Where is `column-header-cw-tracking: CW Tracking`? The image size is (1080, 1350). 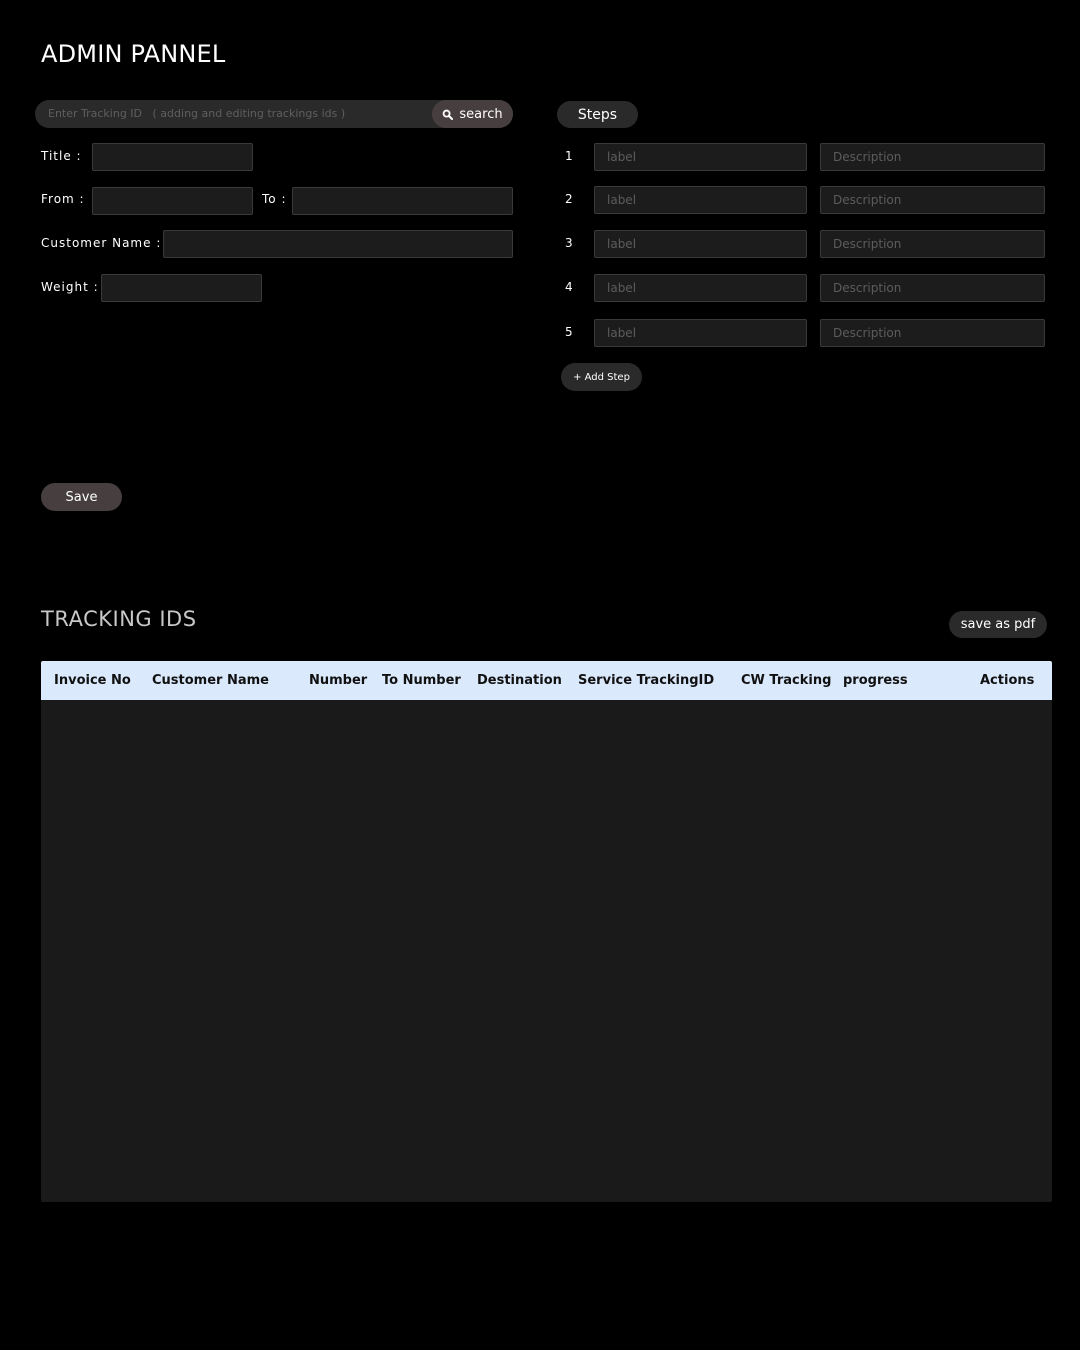
column-header-cw-tracking: CW Tracking is located at coordinates (786, 680).